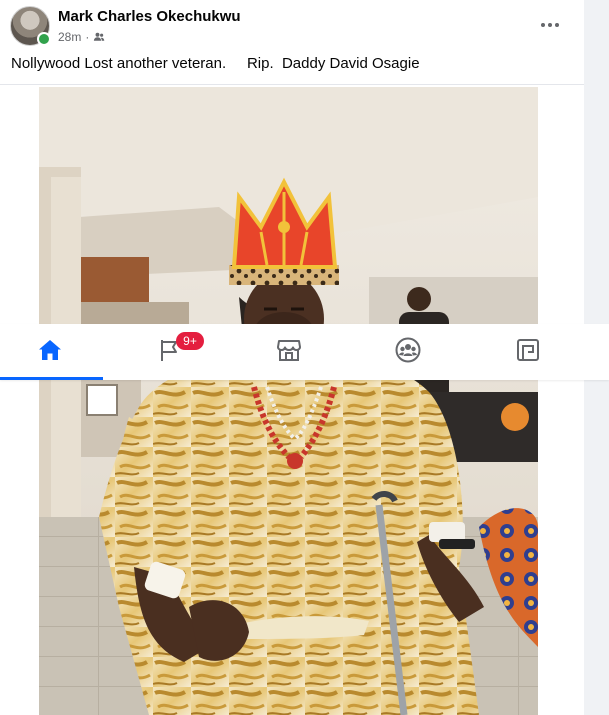 The image size is (609, 715). I want to click on groups-icon, so click(408, 352).